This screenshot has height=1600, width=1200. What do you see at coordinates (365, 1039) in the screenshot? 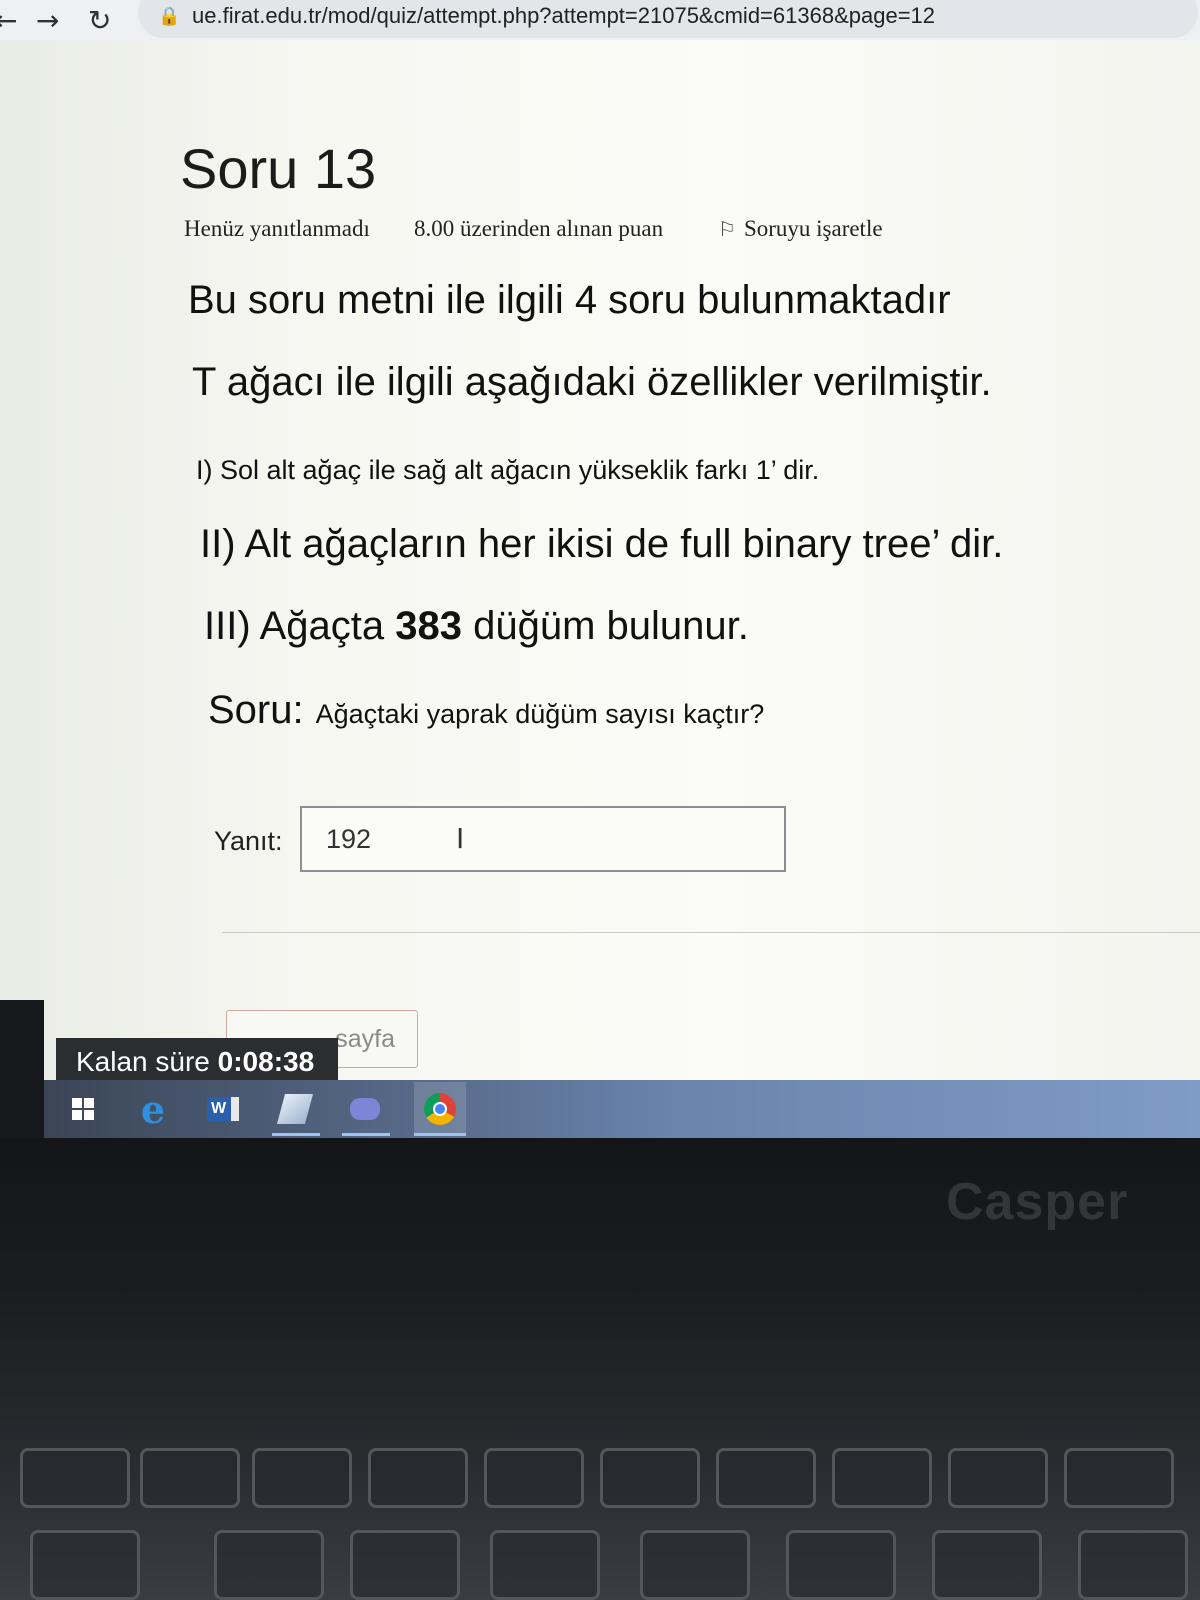
I see `previous-page-label: sayfa` at bounding box center [365, 1039].